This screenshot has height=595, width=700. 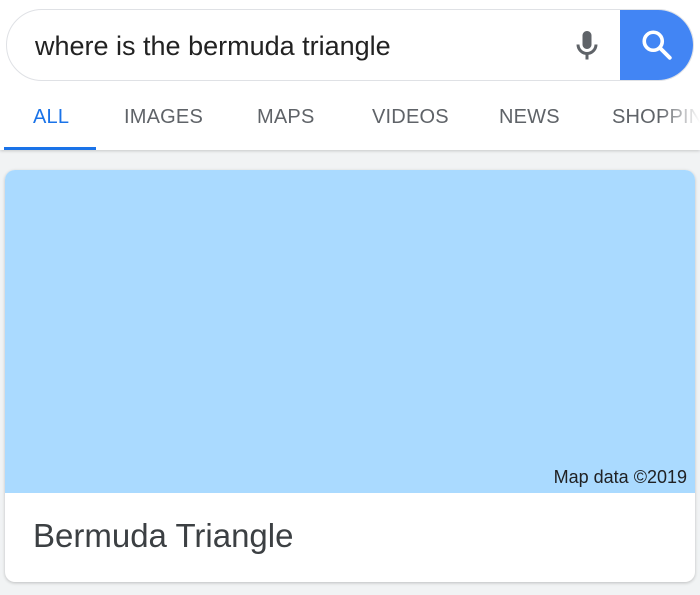 I want to click on active-tab-indicator, so click(x=50, y=148).